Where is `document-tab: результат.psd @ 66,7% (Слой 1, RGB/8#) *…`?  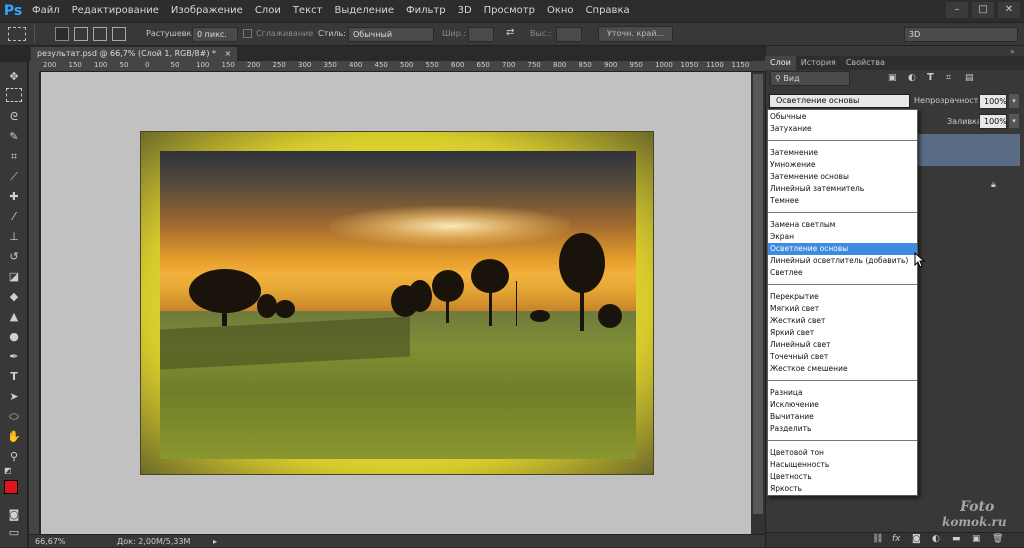 document-tab: результат.psd @ 66,7% (Слой 1, RGB/8#) *… is located at coordinates (134, 54).